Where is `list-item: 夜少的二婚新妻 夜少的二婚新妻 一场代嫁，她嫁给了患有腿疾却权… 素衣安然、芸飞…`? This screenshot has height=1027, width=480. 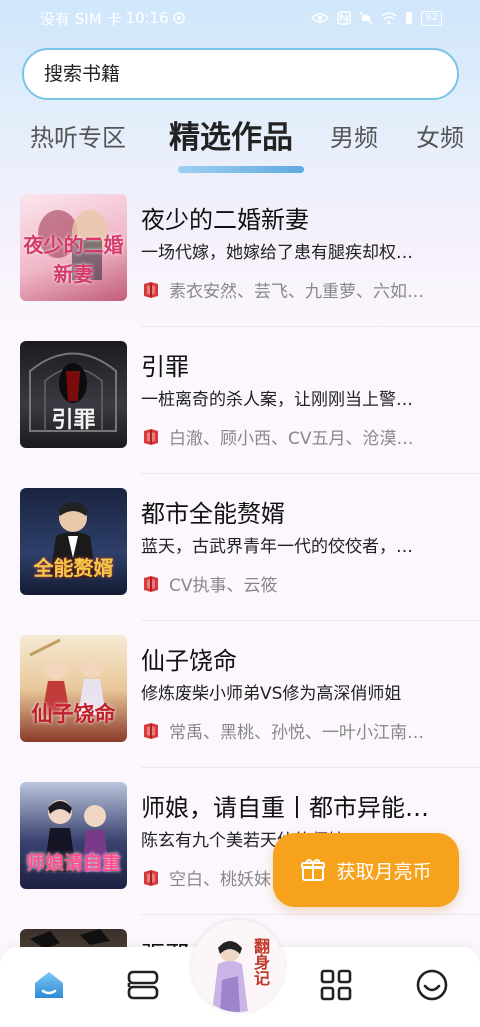
list-item: 夜少的二婚新妻 夜少的二婚新妻 一场代嫁，她嫁给了患有腿疾却权… 素衣安然、芸飞… is located at coordinates (240, 253).